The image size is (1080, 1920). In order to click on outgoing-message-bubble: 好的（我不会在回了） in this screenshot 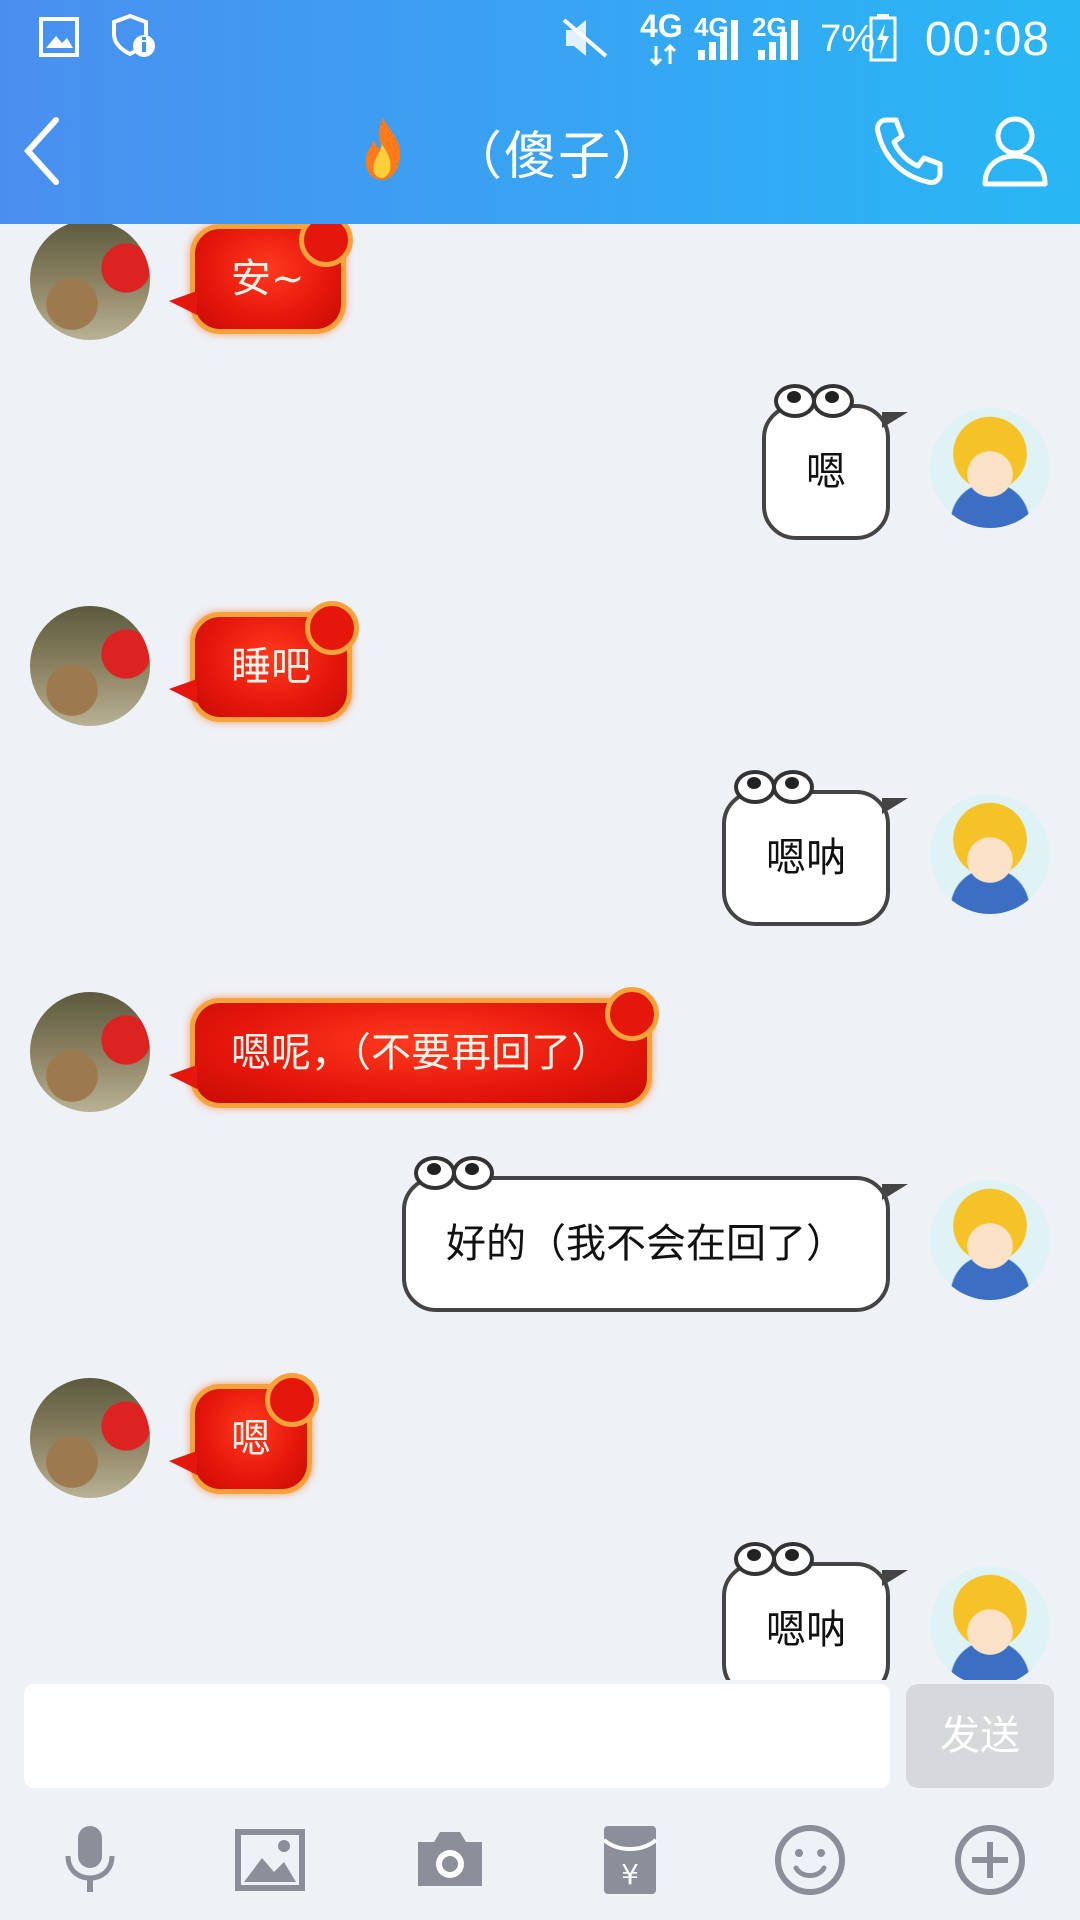, I will do `click(655, 1234)`.